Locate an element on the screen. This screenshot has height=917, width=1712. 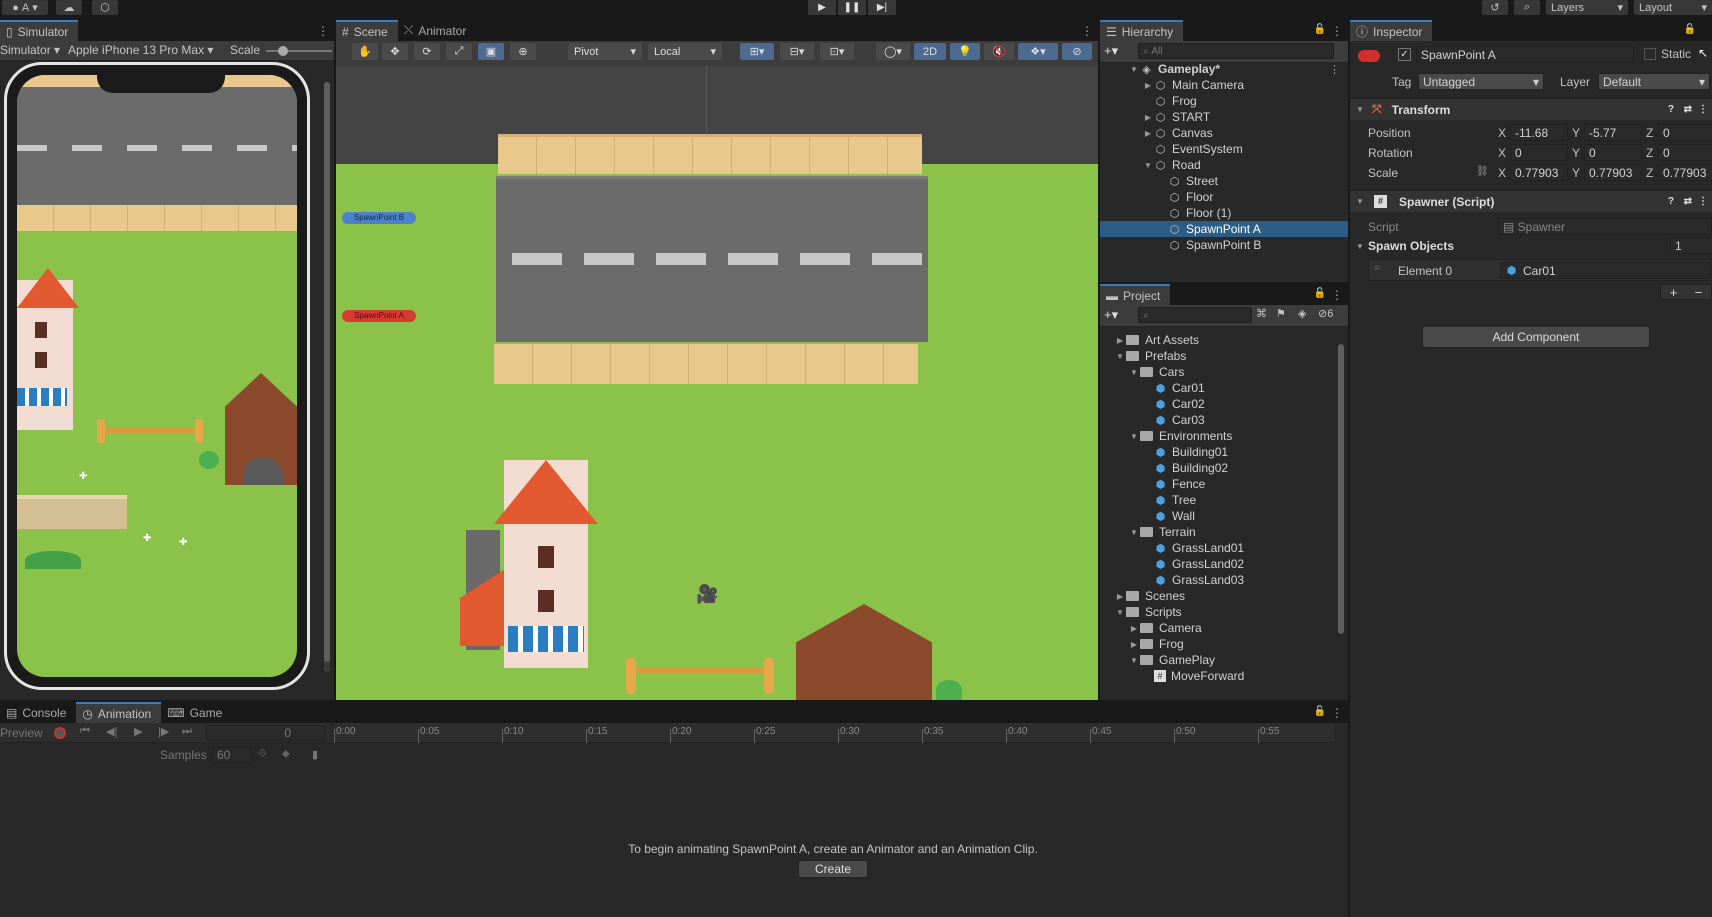
hidden-objects-icon: ⊘ is located at coordinates (1077, 51).